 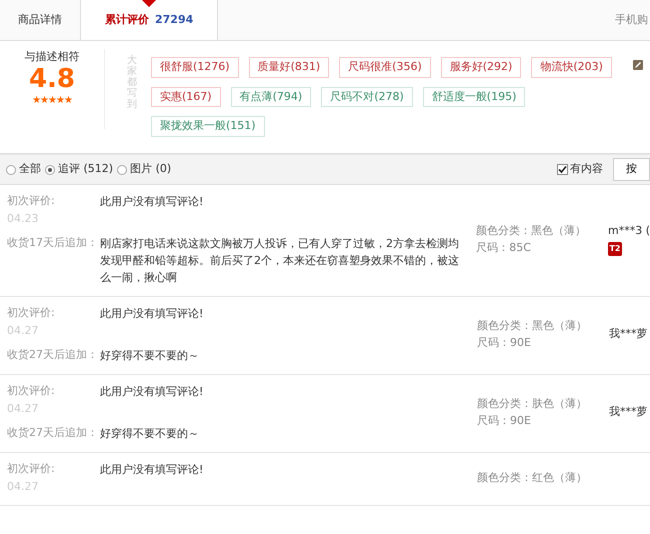 What do you see at coordinates (638, 65) in the screenshot?
I see `edit-icon` at bounding box center [638, 65].